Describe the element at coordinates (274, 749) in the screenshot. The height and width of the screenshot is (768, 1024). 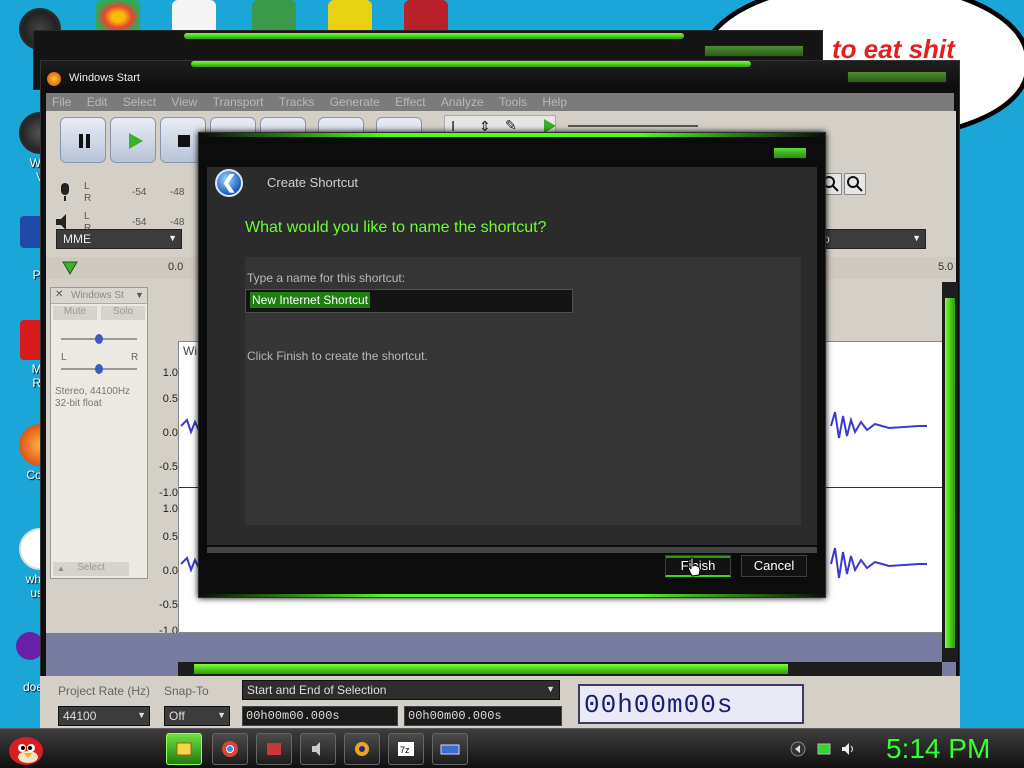
I see `taskbar-screenshot` at that location.